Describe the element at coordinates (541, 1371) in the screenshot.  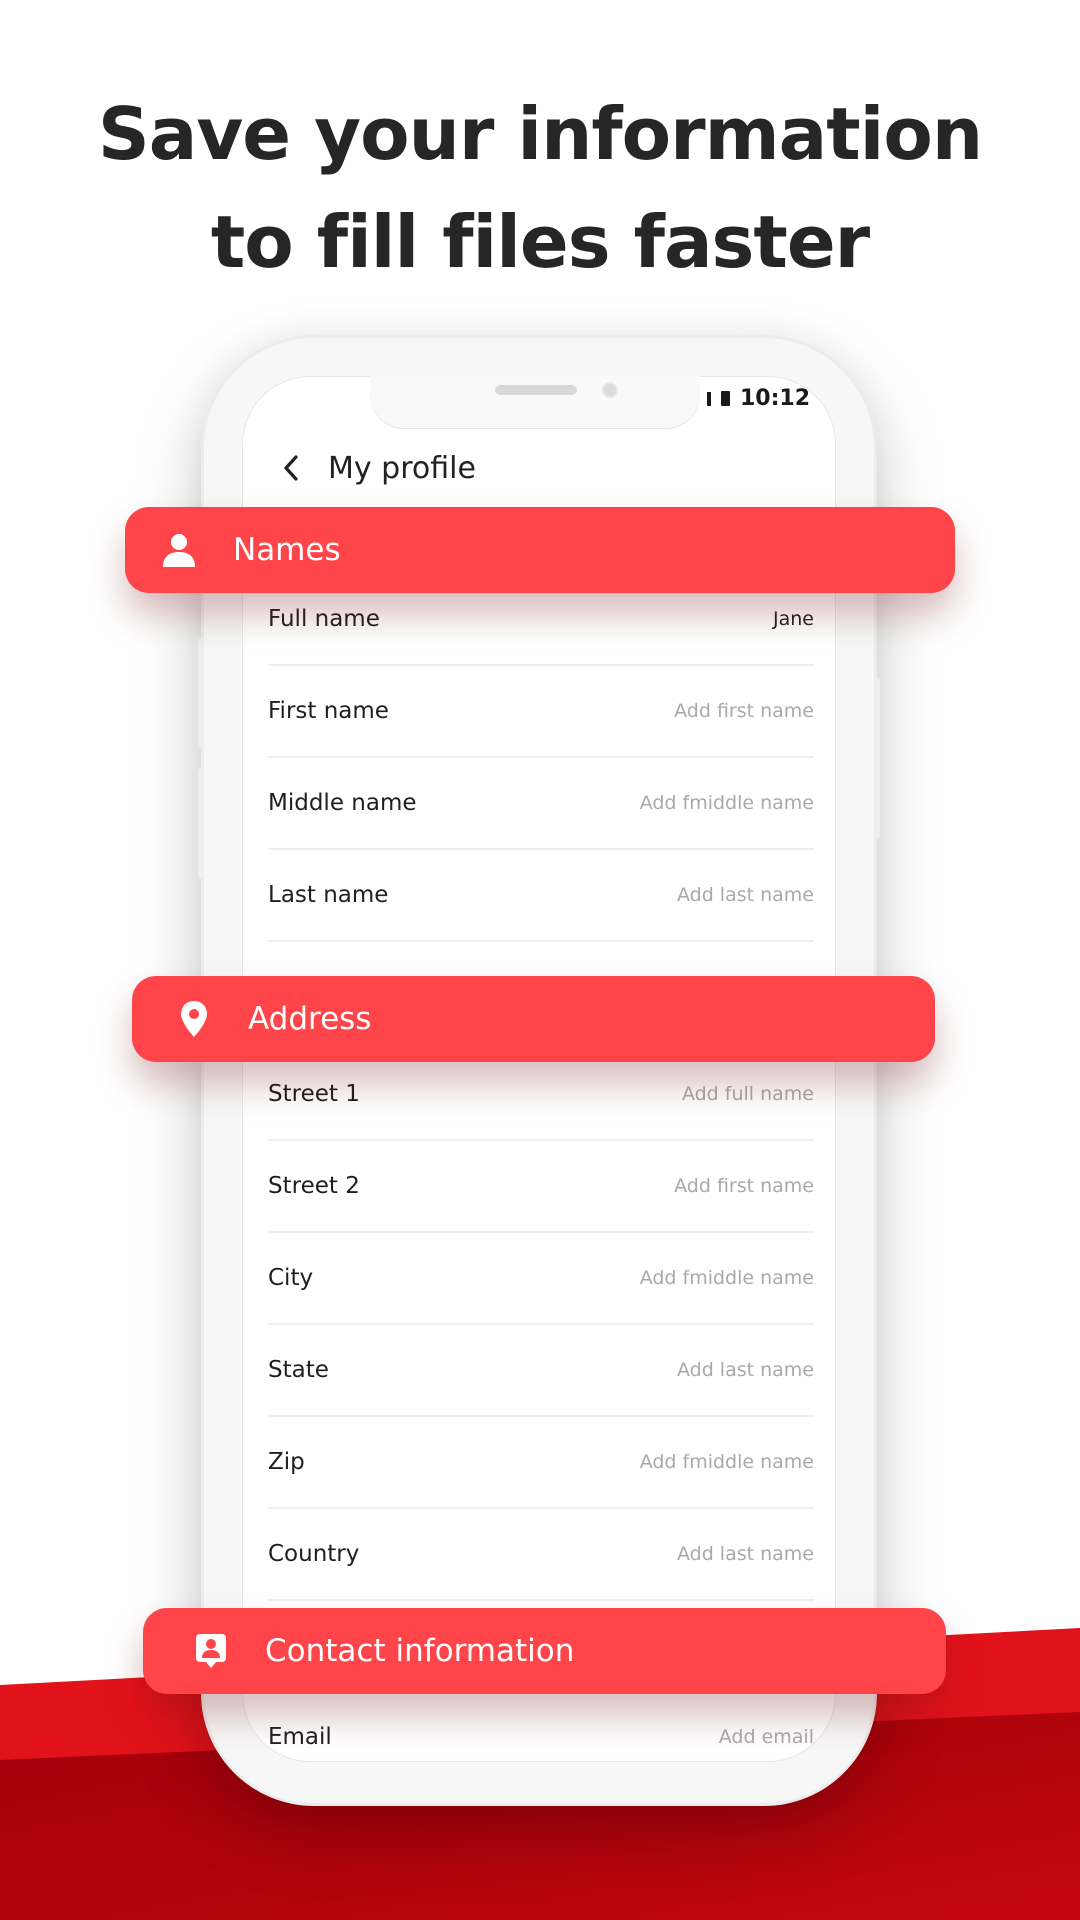
I see `field-state: State Add last name` at that location.